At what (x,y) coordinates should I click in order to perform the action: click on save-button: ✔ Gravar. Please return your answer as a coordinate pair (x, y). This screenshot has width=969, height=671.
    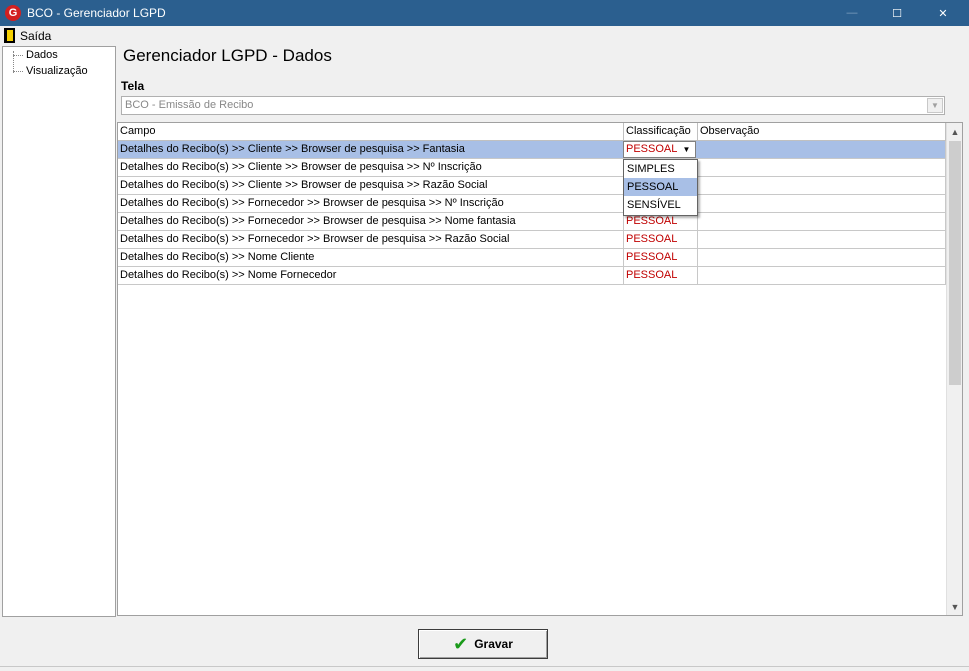
    Looking at the image, I should click on (483, 644).